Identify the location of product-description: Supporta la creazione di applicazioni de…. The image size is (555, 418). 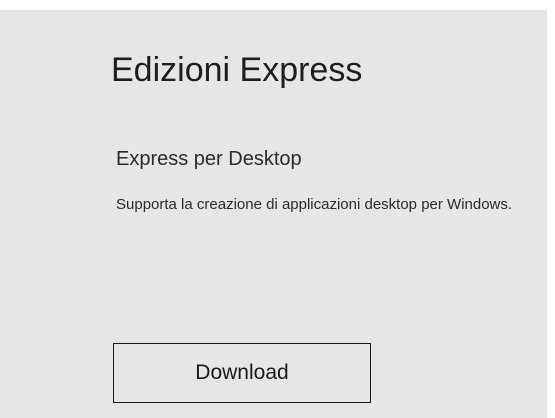
(314, 204).